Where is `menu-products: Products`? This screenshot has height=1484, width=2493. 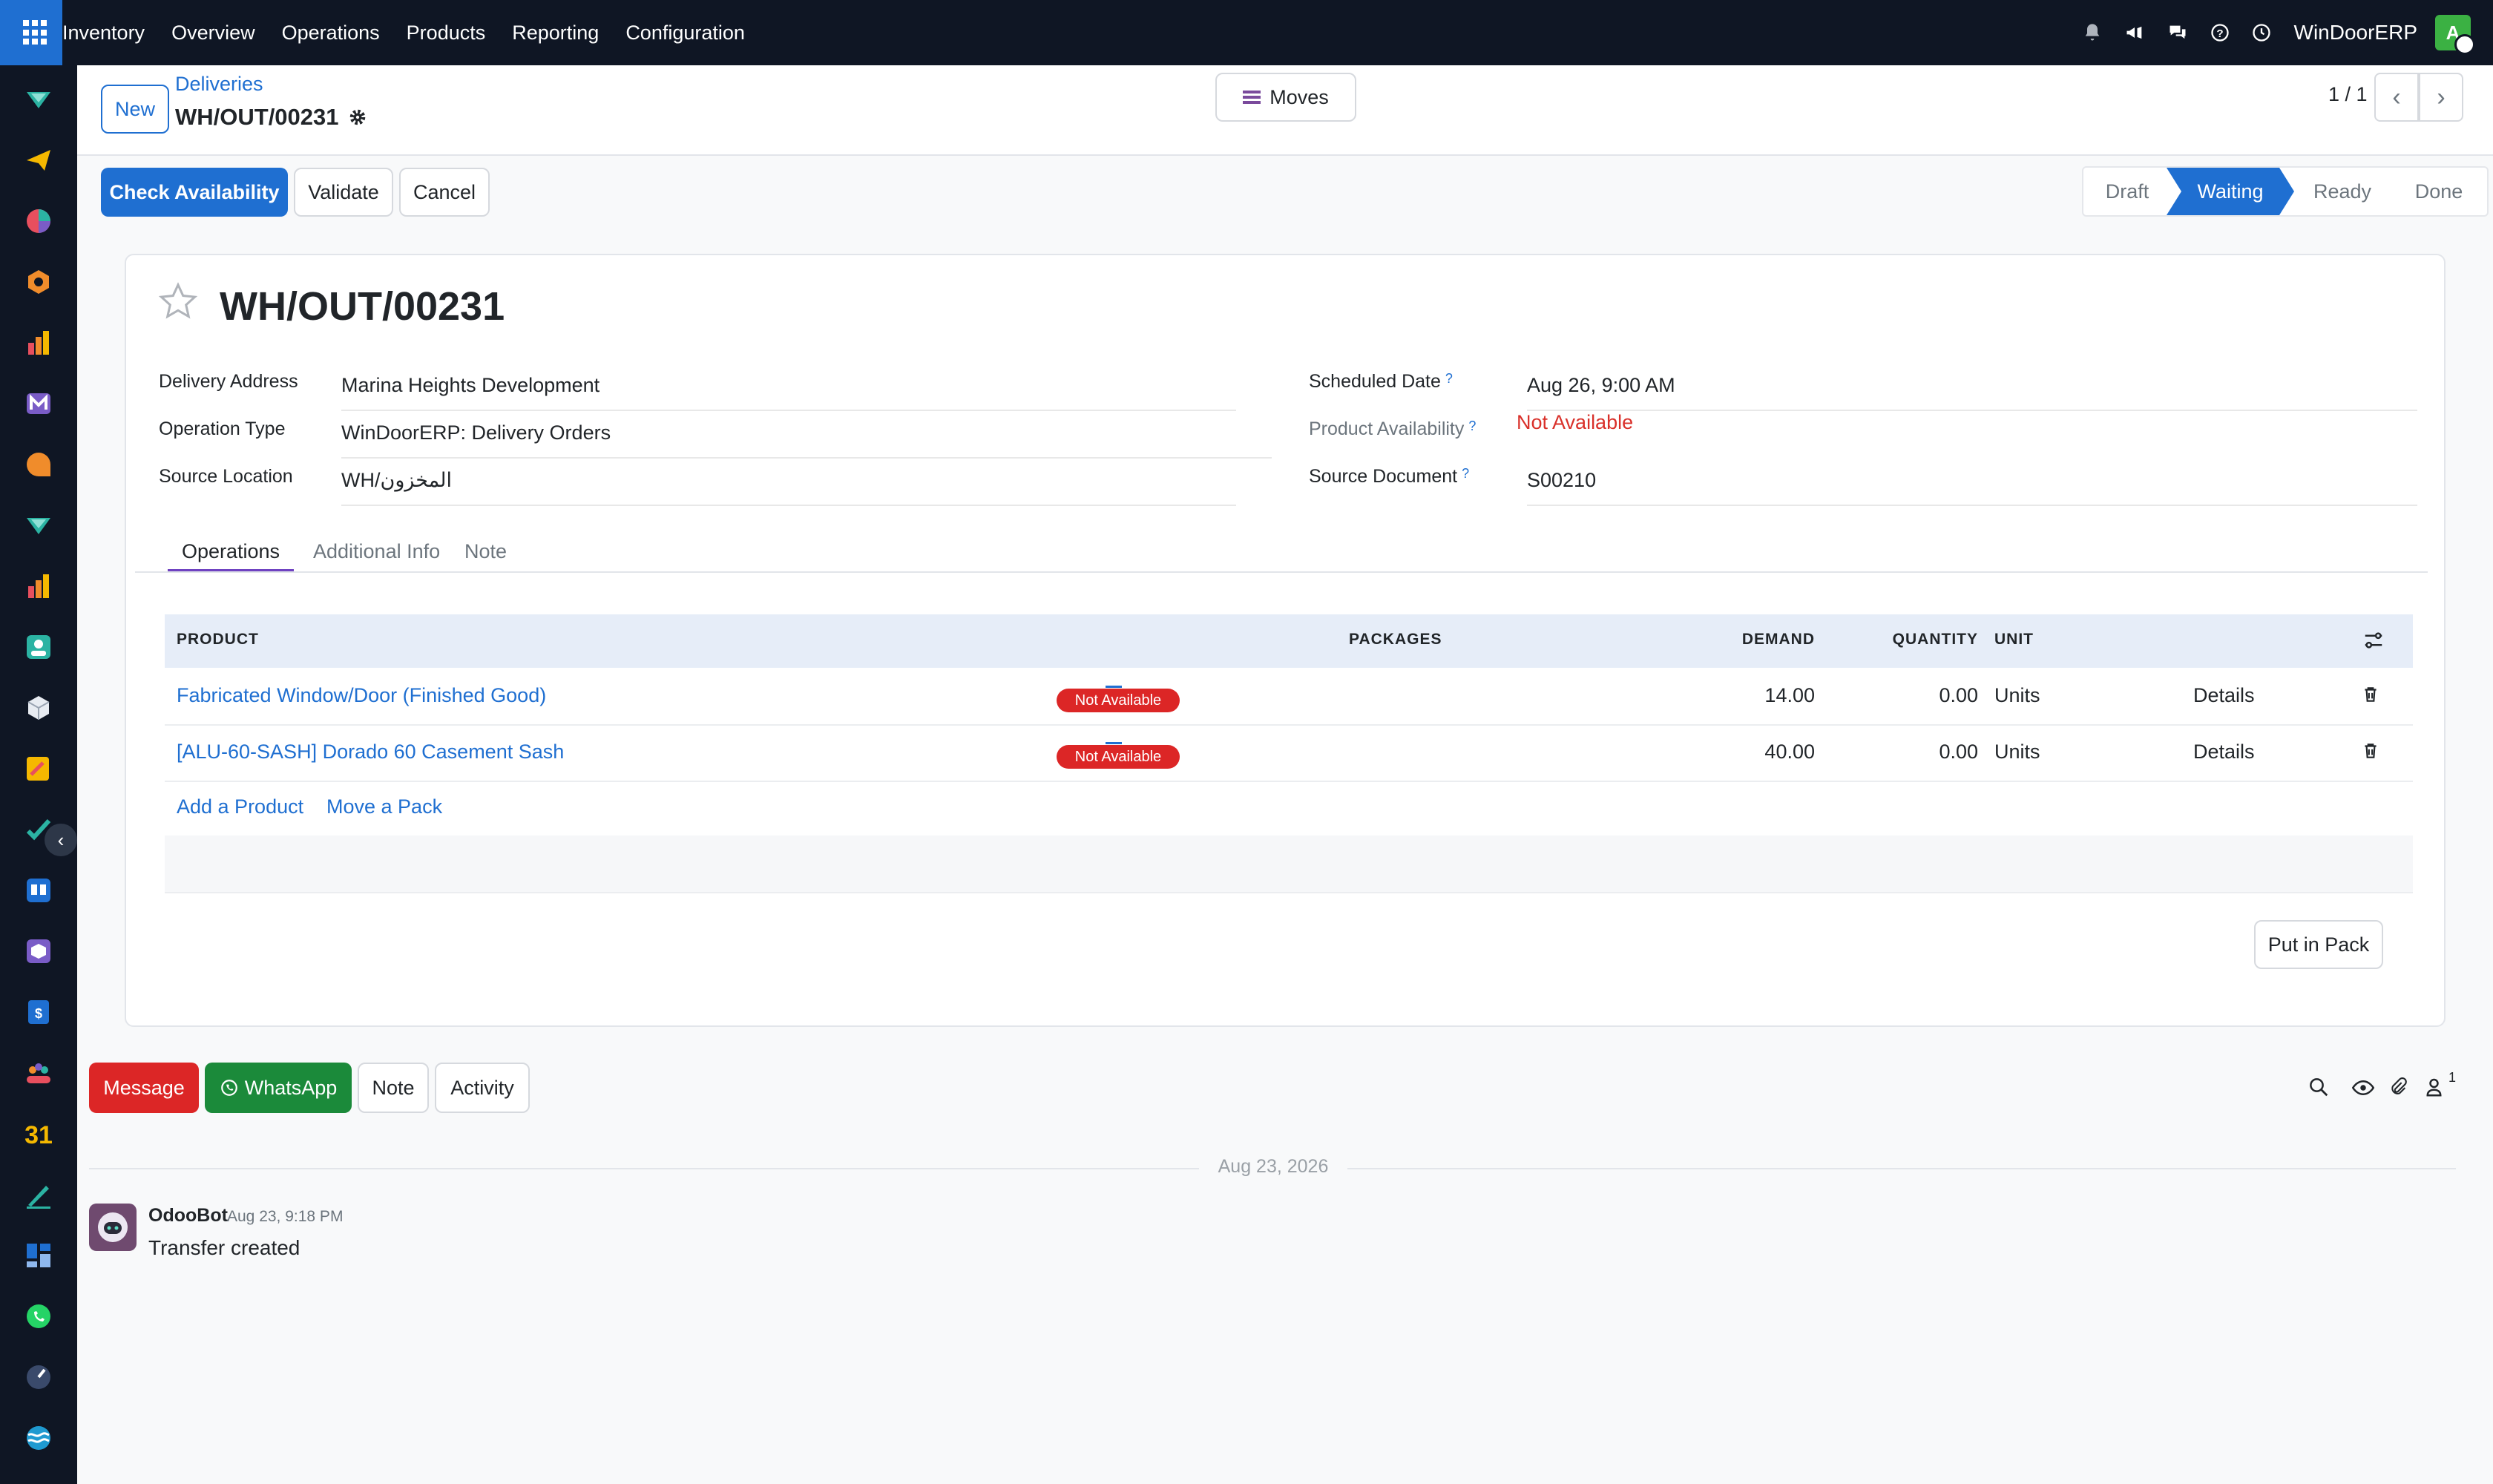
menu-products: Products is located at coordinates (446, 33).